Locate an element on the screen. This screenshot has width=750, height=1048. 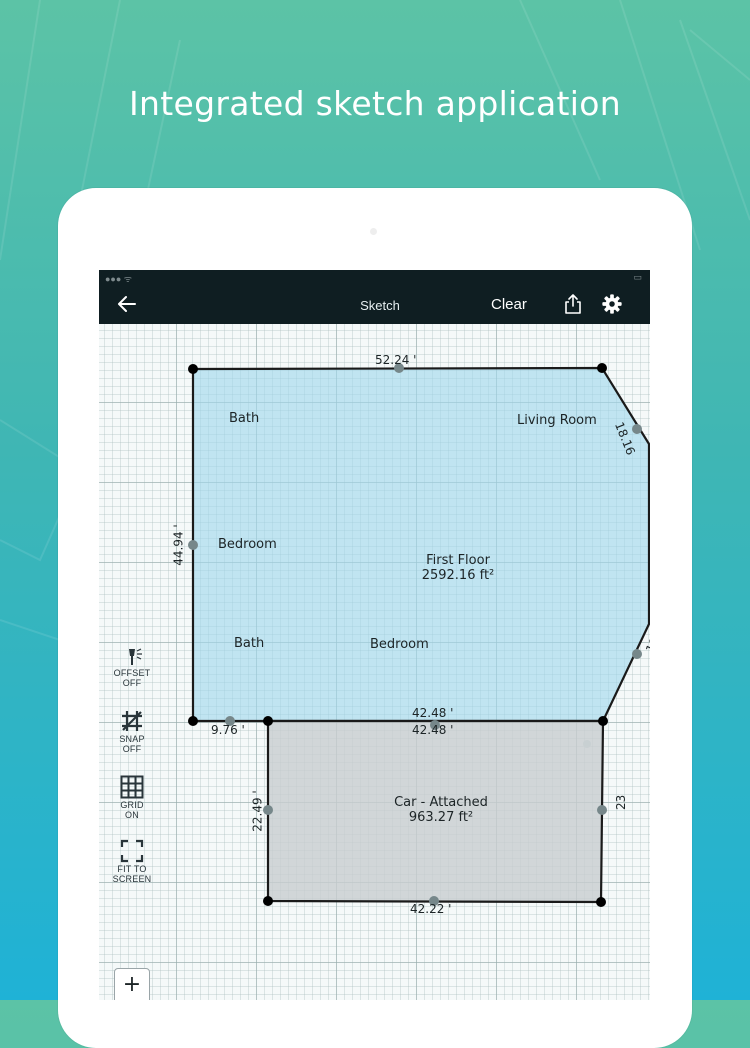
offset-label: OFFSET is located at coordinates (132, 673).